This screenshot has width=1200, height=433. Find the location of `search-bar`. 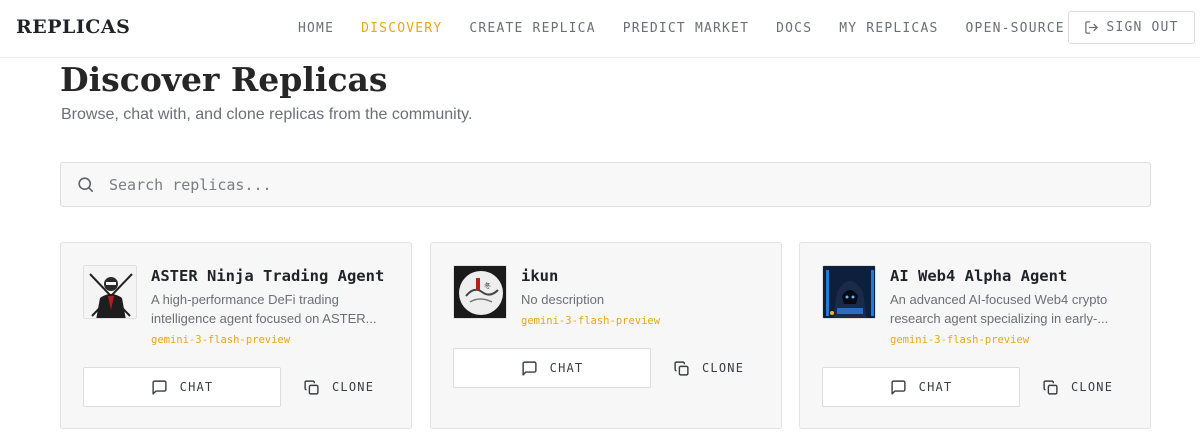

search-bar is located at coordinates (605, 184).